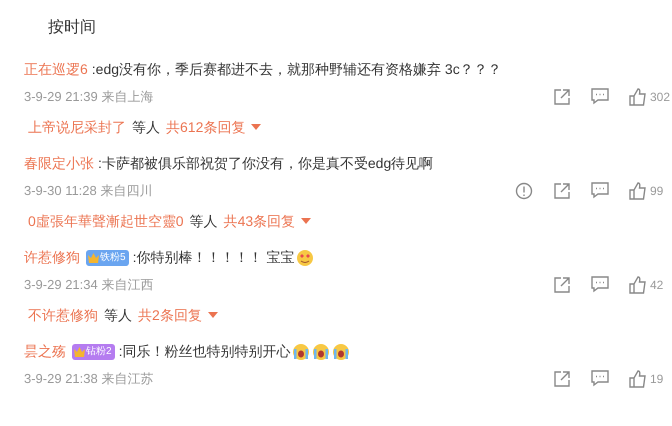  I want to click on username-link: 昙之殇, so click(45, 351).